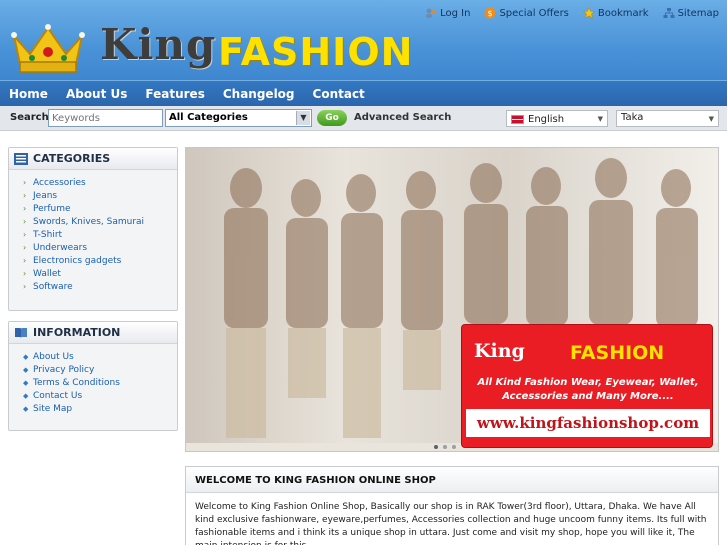 The width and height of the screenshot is (727, 545). I want to click on crown-icon, so click(48, 48).